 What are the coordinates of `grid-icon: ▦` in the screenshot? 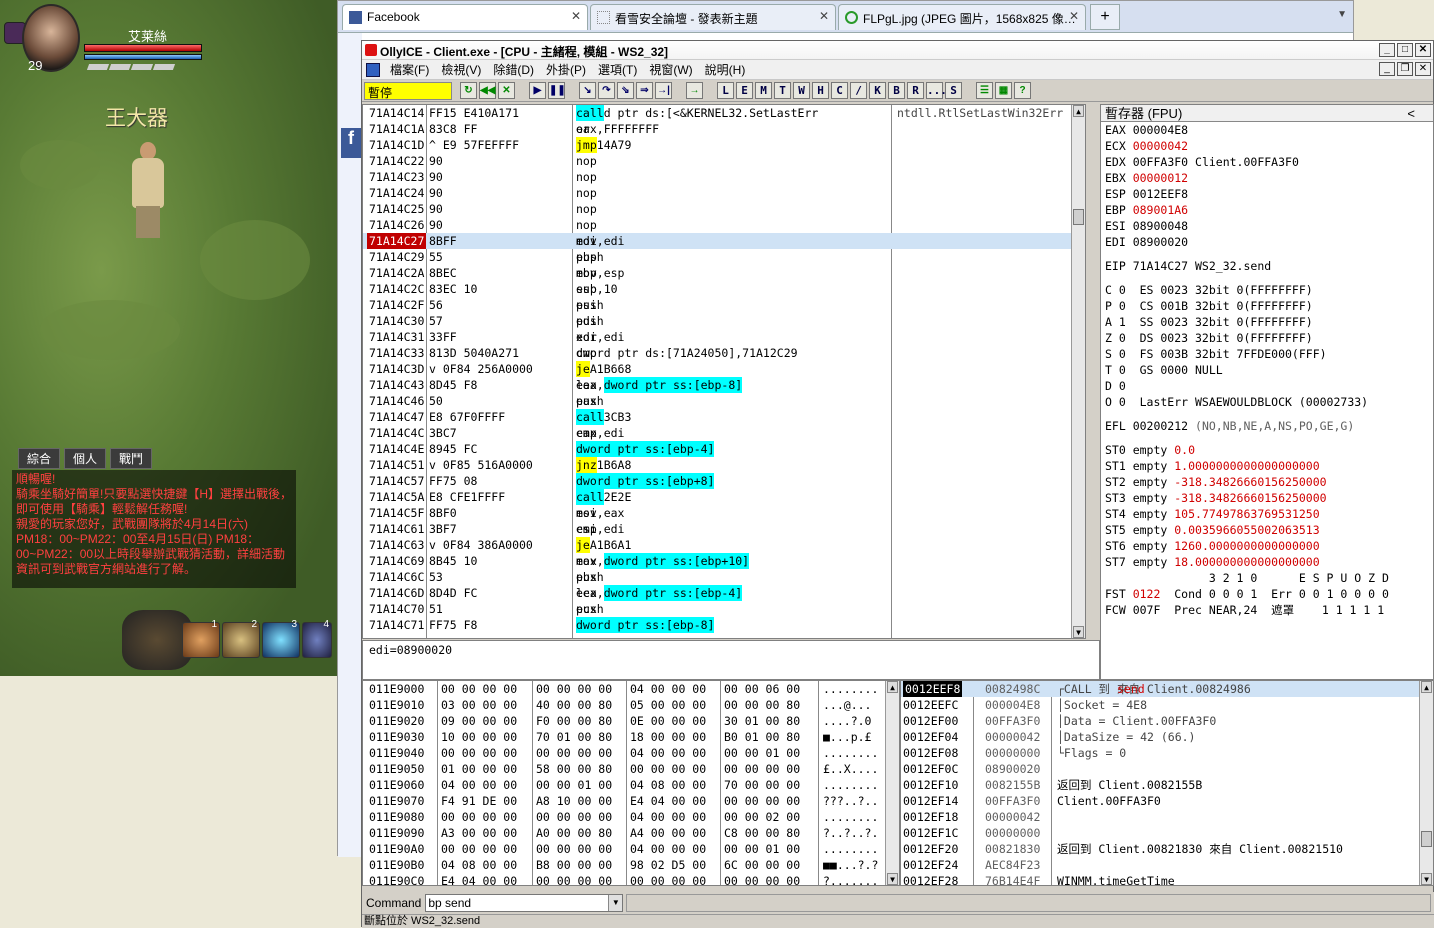 It's located at (1003, 90).